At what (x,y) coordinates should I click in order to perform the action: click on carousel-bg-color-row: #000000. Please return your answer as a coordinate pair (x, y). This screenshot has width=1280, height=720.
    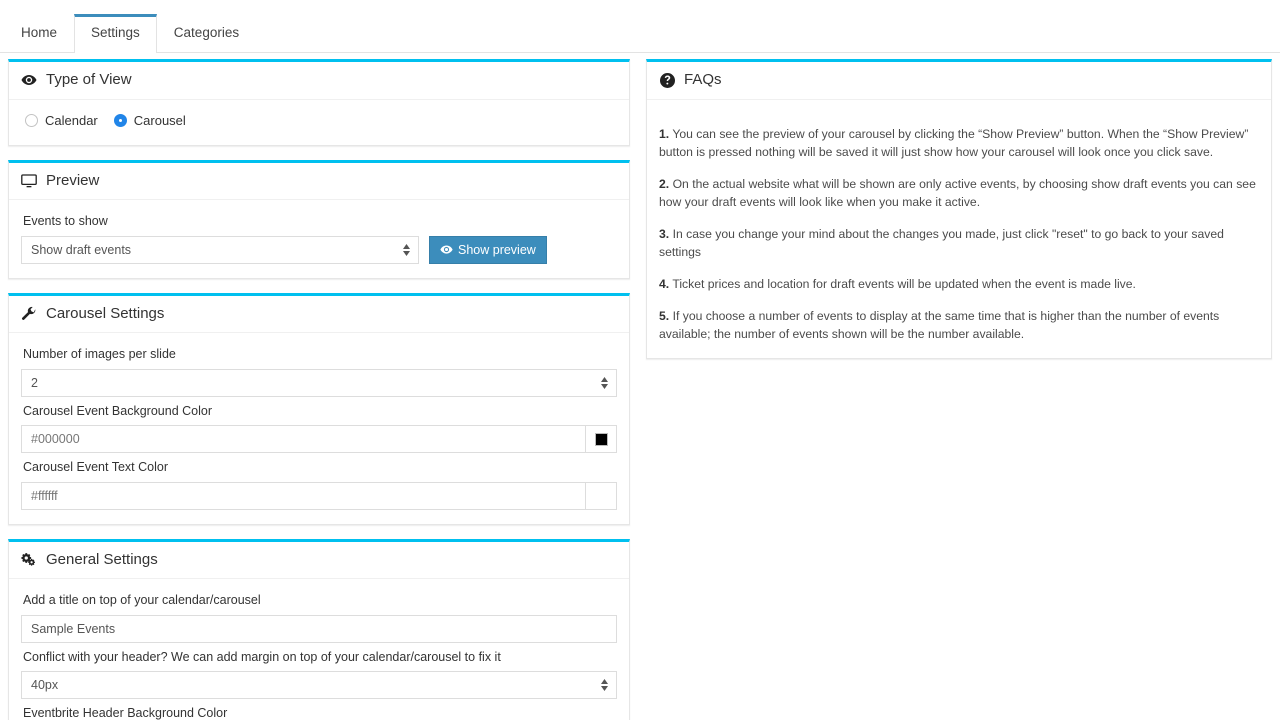
    Looking at the image, I should click on (319, 439).